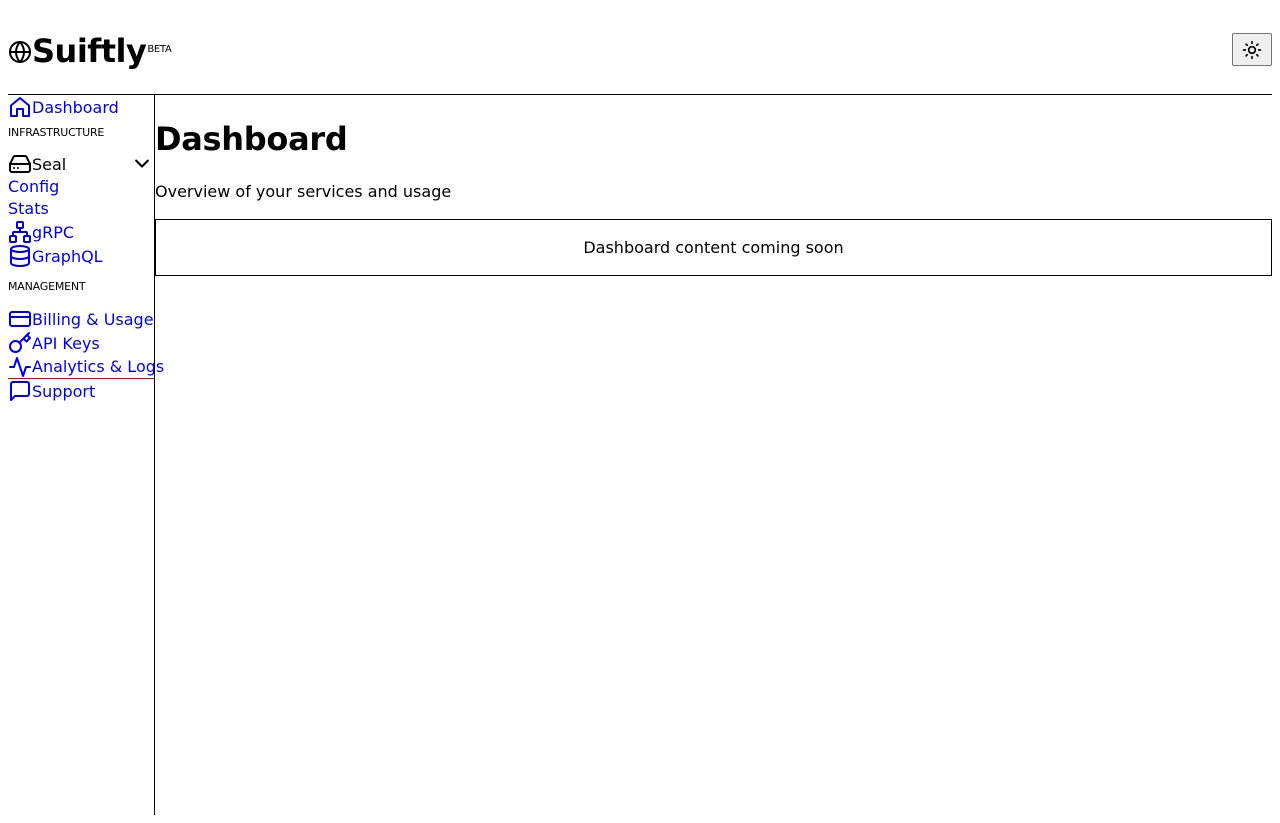  I want to click on sidebar-group-label: Seal, so click(49, 164).